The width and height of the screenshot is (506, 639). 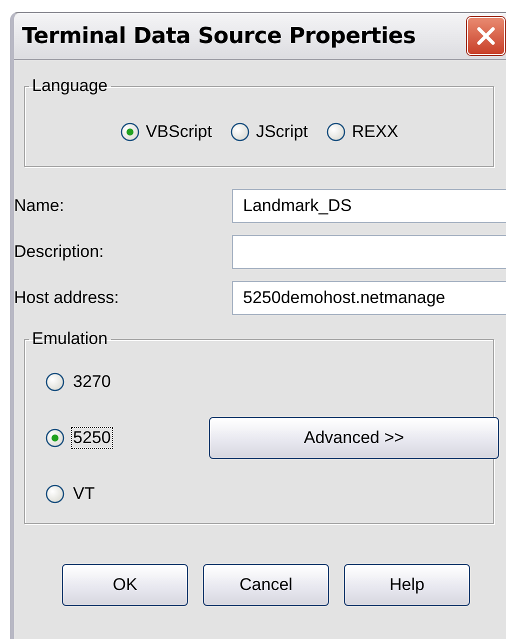 What do you see at coordinates (70, 339) in the screenshot?
I see `group-title: Emulation` at bounding box center [70, 339].